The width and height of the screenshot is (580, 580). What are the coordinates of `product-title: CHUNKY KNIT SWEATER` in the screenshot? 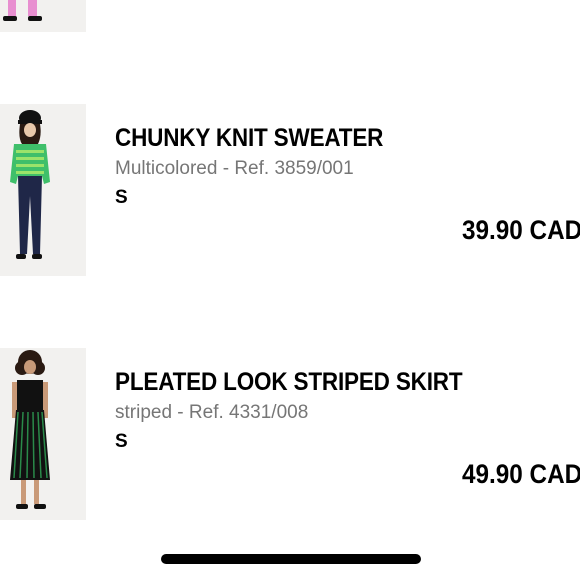 It's located at (249, 138).